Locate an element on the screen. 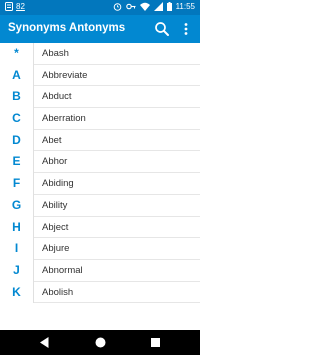  index-letter: I is located at coordinates (16, 249).